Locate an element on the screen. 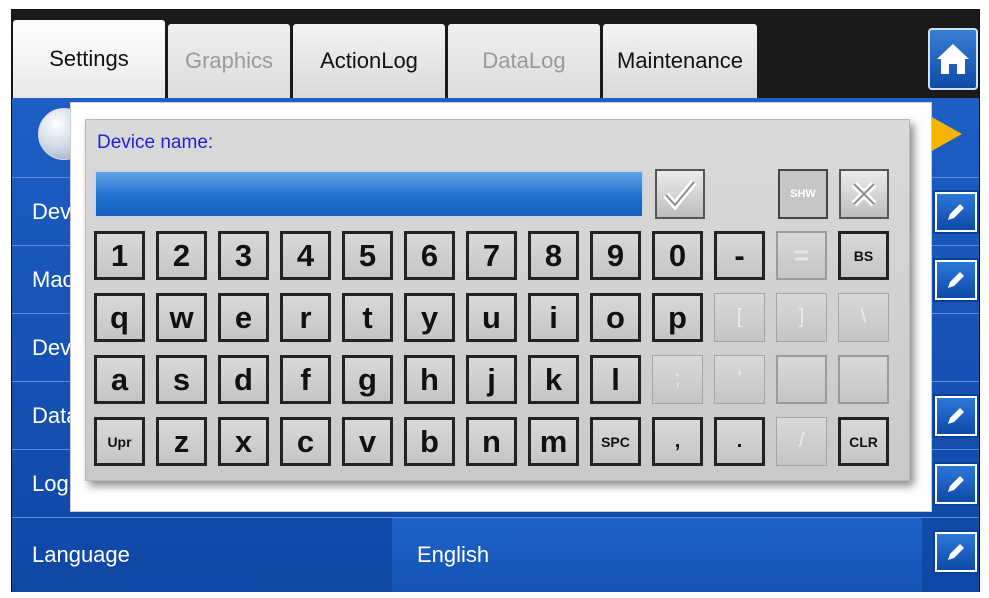  key-clear: CLR is located at coordinates (863, 441).